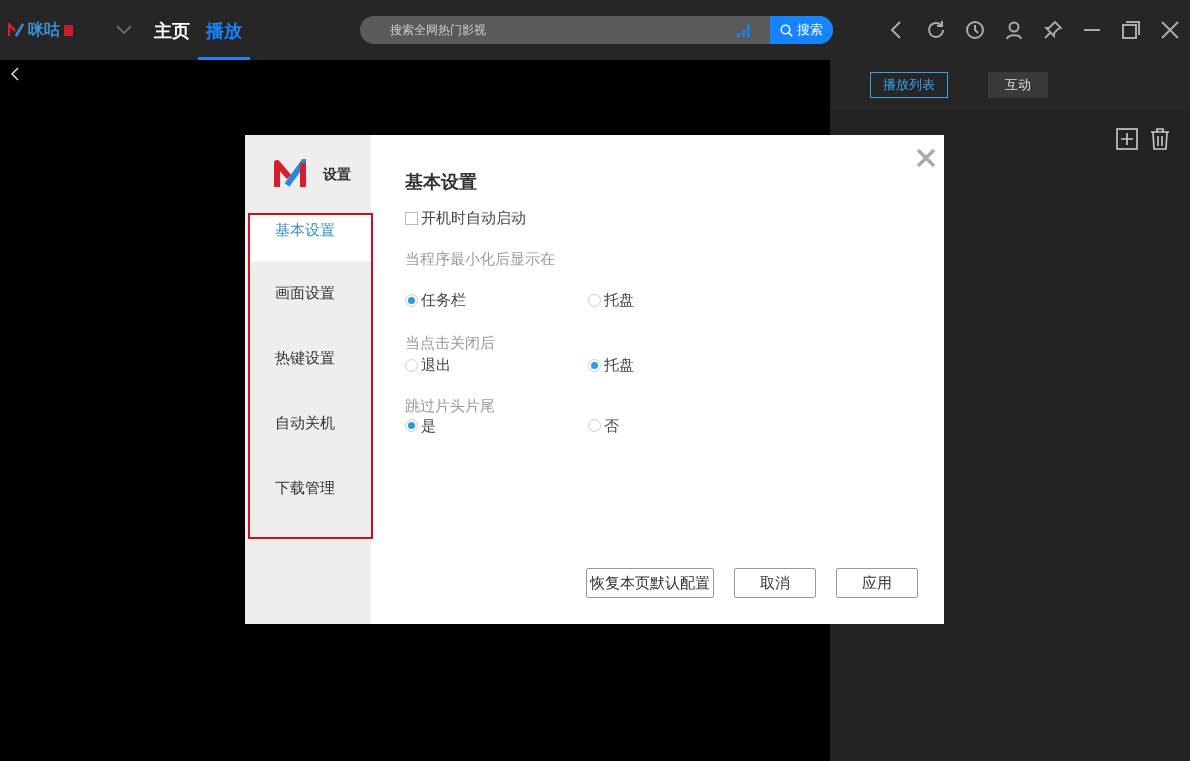 The height and width of the screenshot is (761, 1190). Describe the element at coordinates (310, 358) in the screenshot. I see `settings-nav-item: 热键设置` at that location.